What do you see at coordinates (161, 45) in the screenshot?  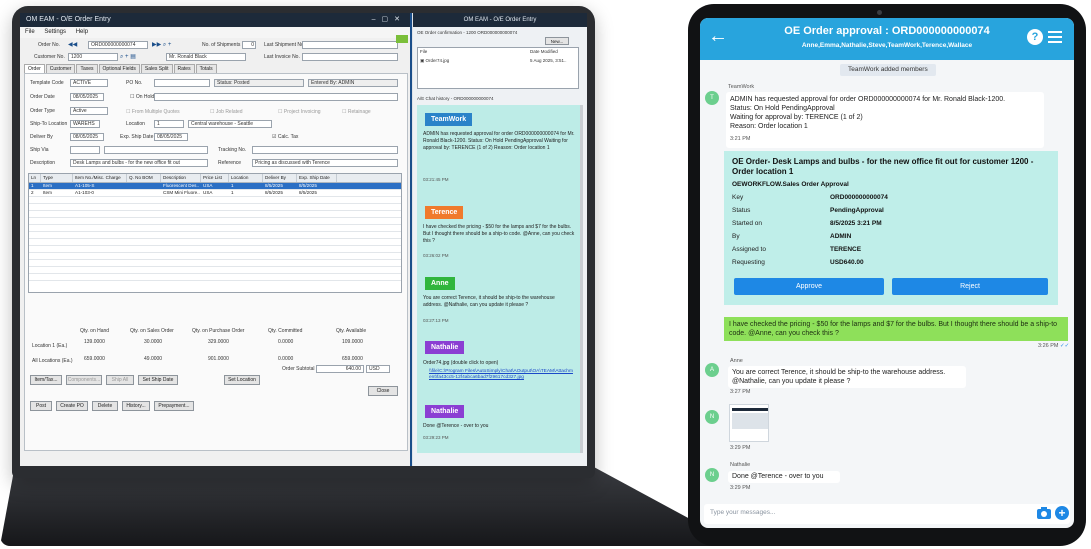 I see `nav-next-last-icon: ▶▶ ⌕ +` at bounding box center [161, 45].